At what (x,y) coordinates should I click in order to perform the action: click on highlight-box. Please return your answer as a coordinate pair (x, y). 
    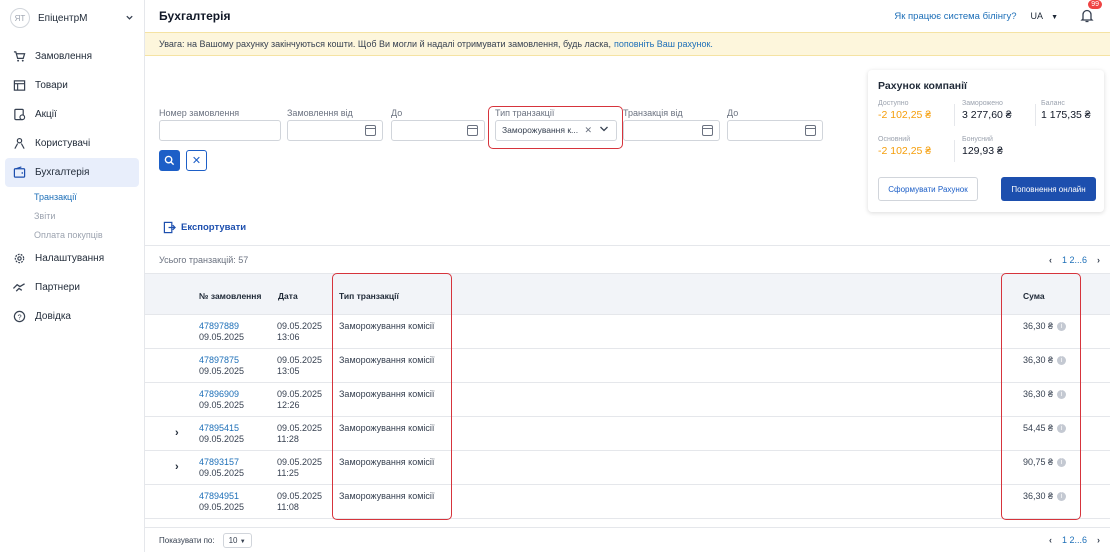
    Looking at the image, I should click on (1041, 396).